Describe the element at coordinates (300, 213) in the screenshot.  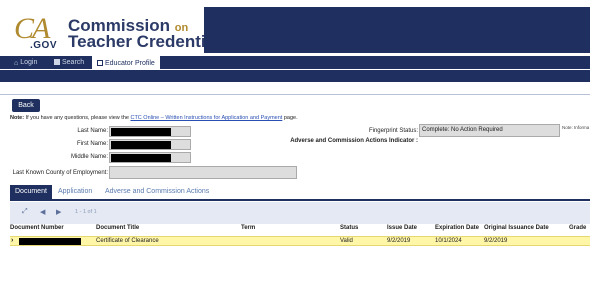
I see `grid-toolbar: ⤢ ◀ ▶ 1 - 1 of 1` at that location.